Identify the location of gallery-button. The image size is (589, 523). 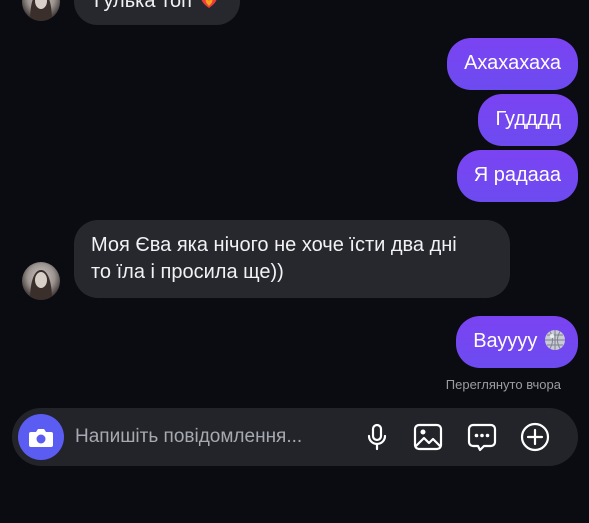
(428, 437).